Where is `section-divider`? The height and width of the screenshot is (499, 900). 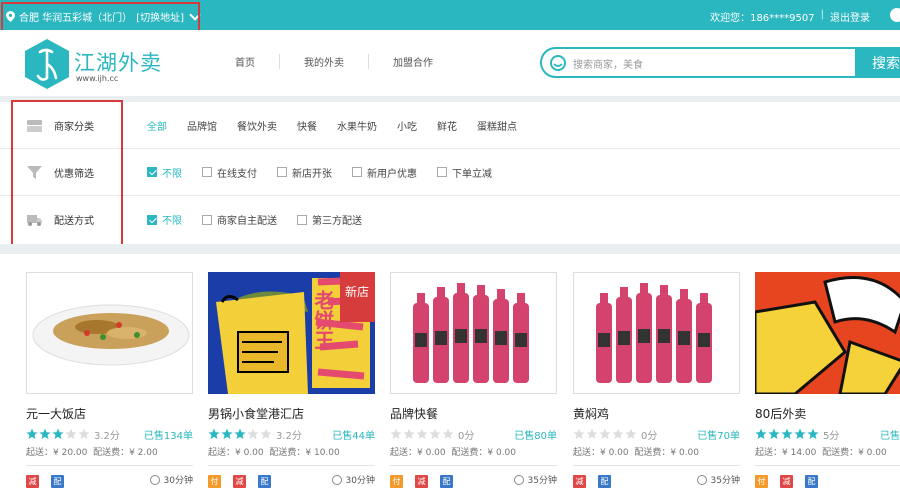
section-divider is located at coordinates (450, 249).